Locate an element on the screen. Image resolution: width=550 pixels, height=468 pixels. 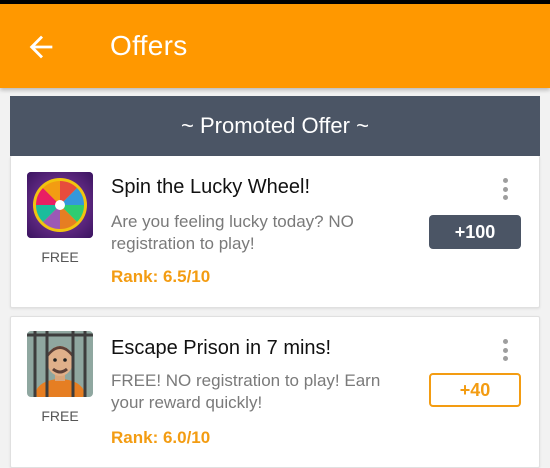
offer-title: Escape Prison in 7 mins! is located at coordinates (221, 348).